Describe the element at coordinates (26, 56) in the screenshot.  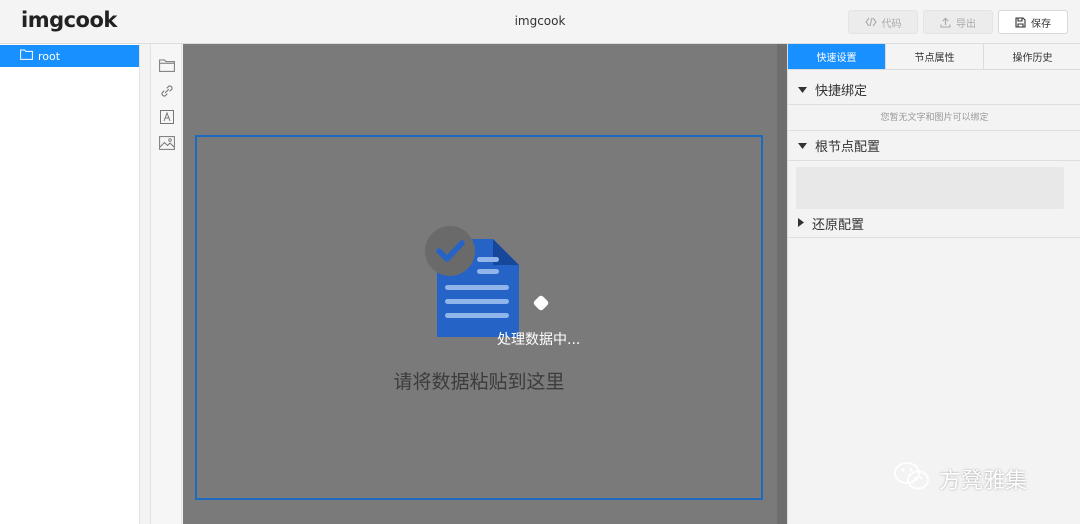
I see `folder-icon` at that location.